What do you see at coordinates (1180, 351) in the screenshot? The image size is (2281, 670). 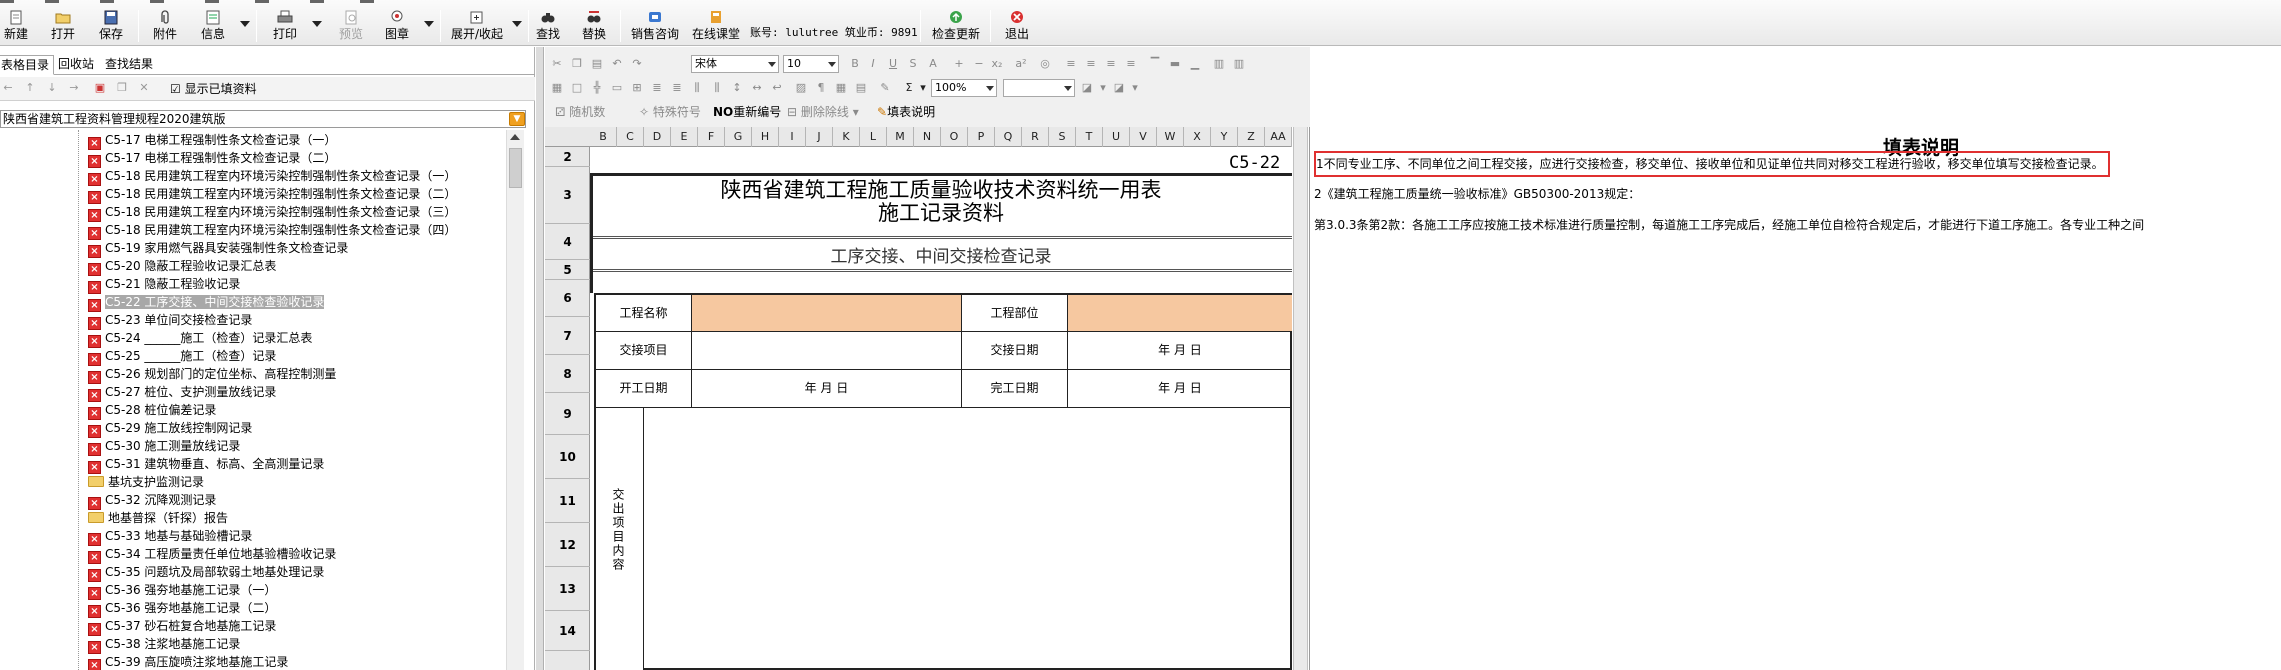 I see `handover-date-input: 年 月 日` at bounding box center [1180, 351].